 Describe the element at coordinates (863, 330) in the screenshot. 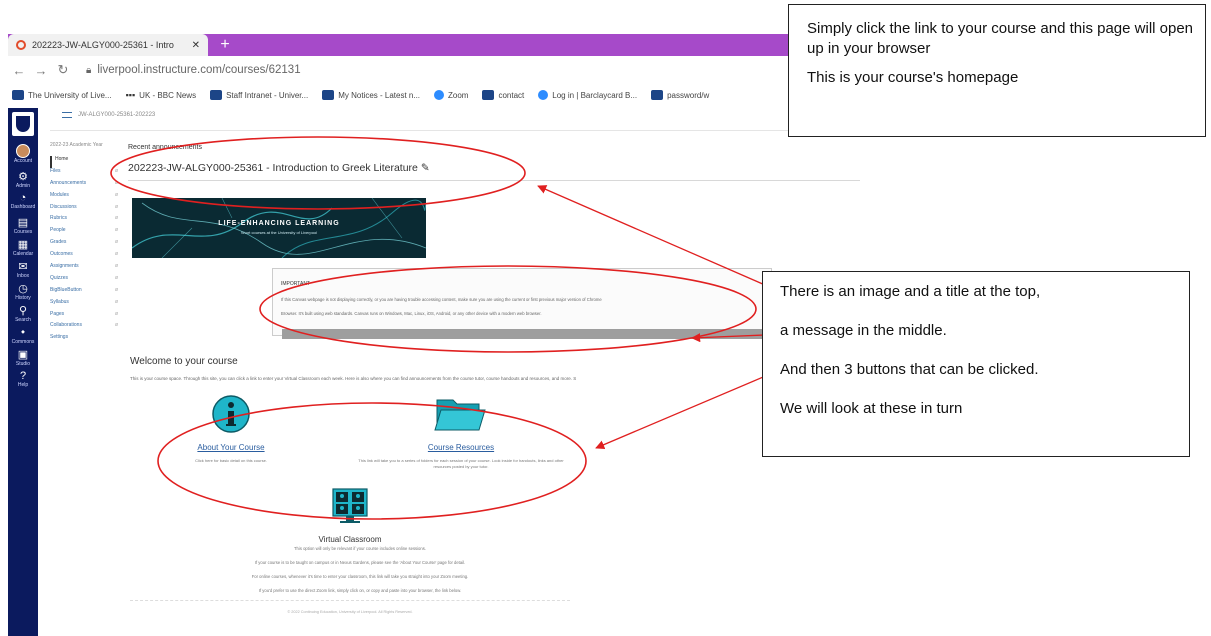

I see `callout-text: a message in the middle.` at that location.